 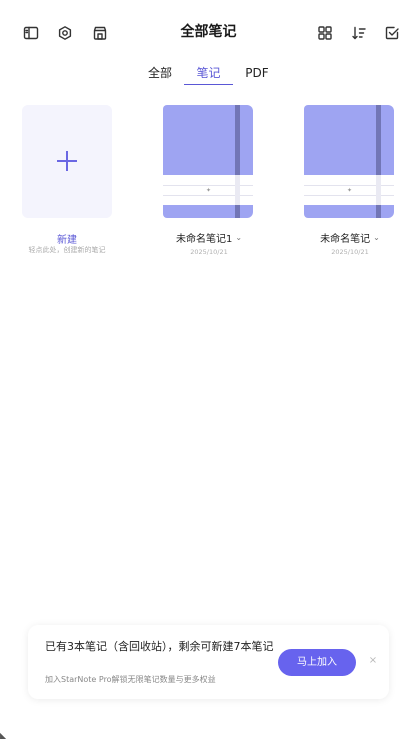 I want to click on plus-icon, so click(x=67, y=161).